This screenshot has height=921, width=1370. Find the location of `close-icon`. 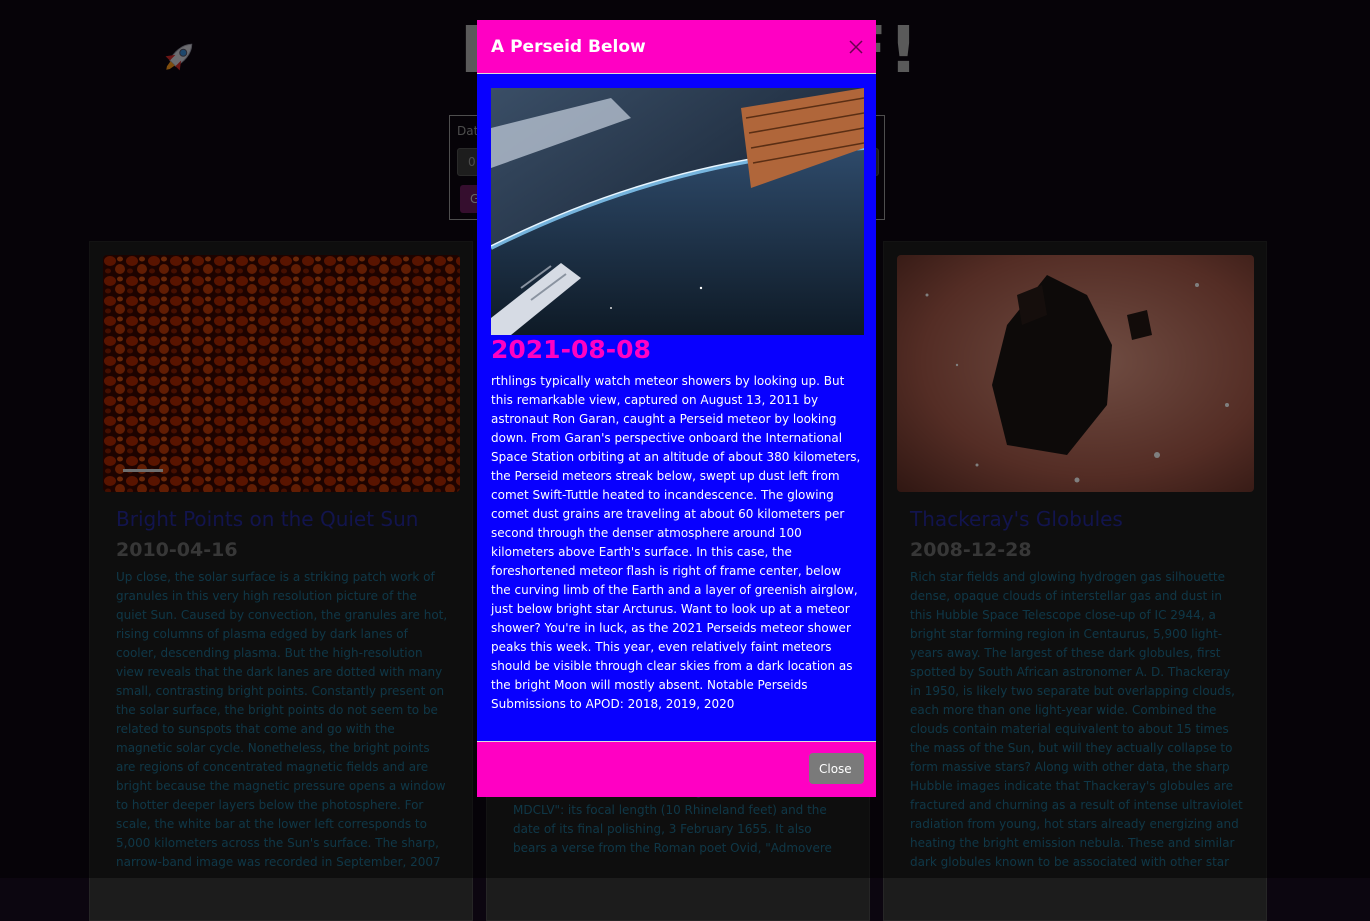

close-icon is located at coordinates (856, 47).